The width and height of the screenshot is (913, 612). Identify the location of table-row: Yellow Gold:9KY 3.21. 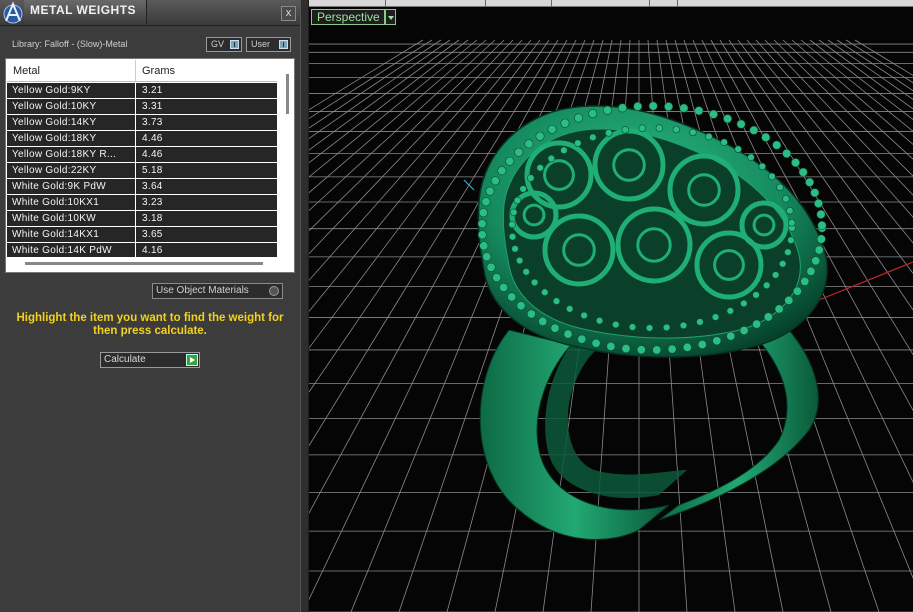
(142, 91).